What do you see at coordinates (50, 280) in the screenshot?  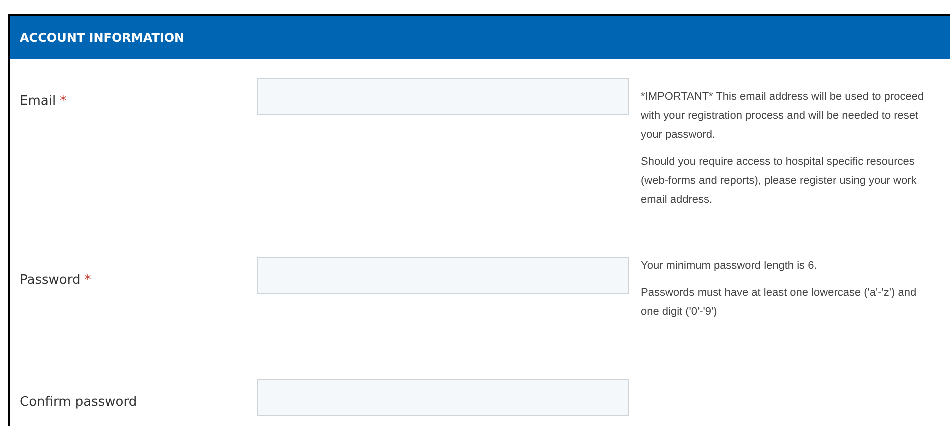 I see `field-label: Password` at bounding box center [50, 280].